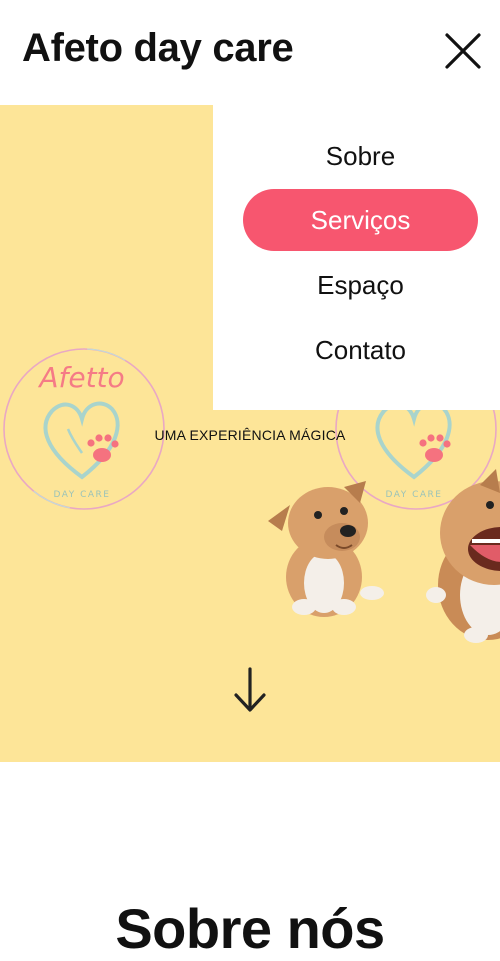 This screenshot has width=500, height=961. I want to click on close-menu-button, so click(463, 51).